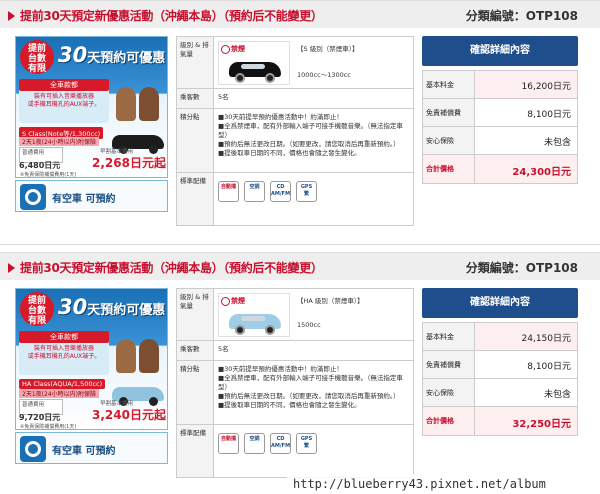 The width and height of the screenshot is (600, 494). Describe the element at coordinates (546, 339) in the screenshot. I see `base-fee: 24,150日元` at that location.